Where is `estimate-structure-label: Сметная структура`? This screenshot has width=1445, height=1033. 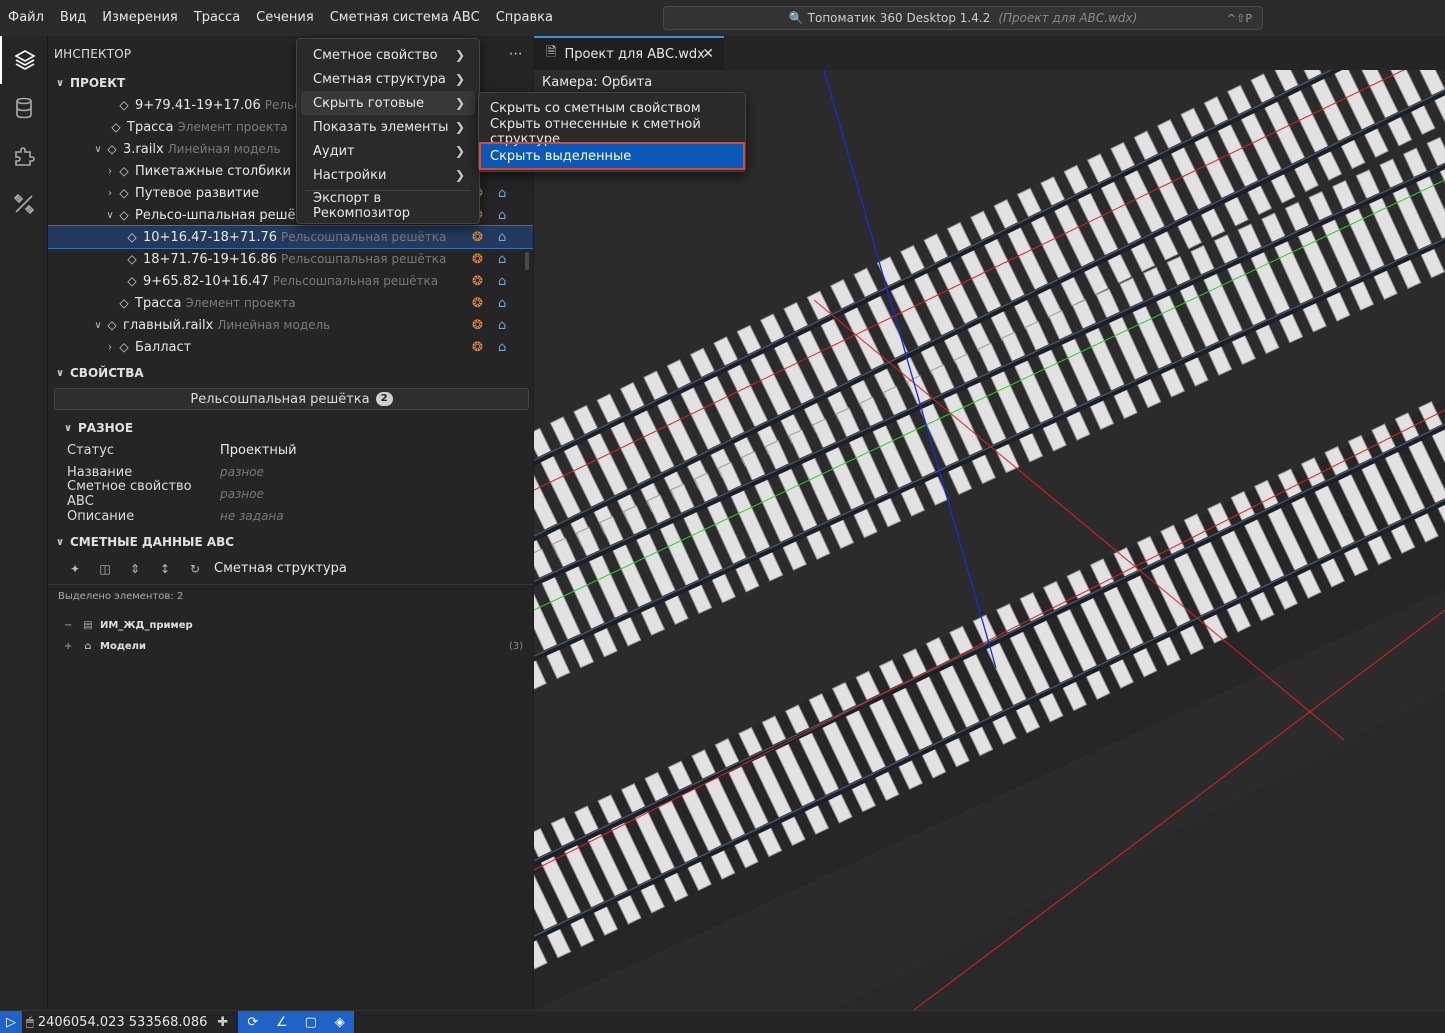 estimate-structure-label: Сметная структура is located at coordinates (280, 568).